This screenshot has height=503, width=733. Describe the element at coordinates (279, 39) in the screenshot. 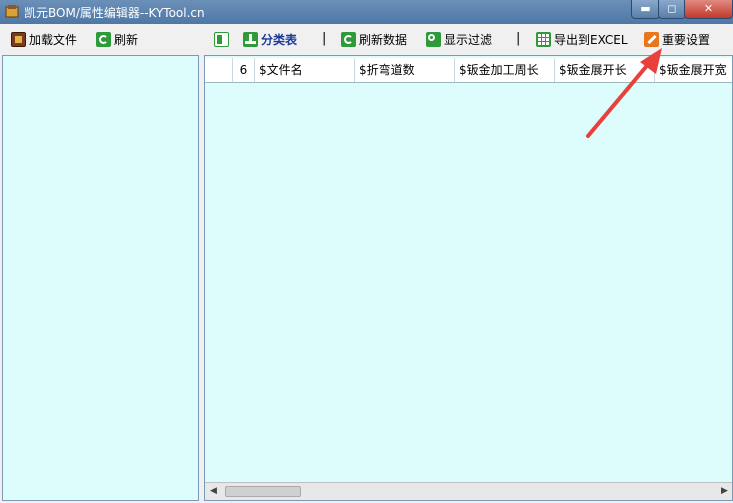

I see `category-table-label: 分类表` at that location.